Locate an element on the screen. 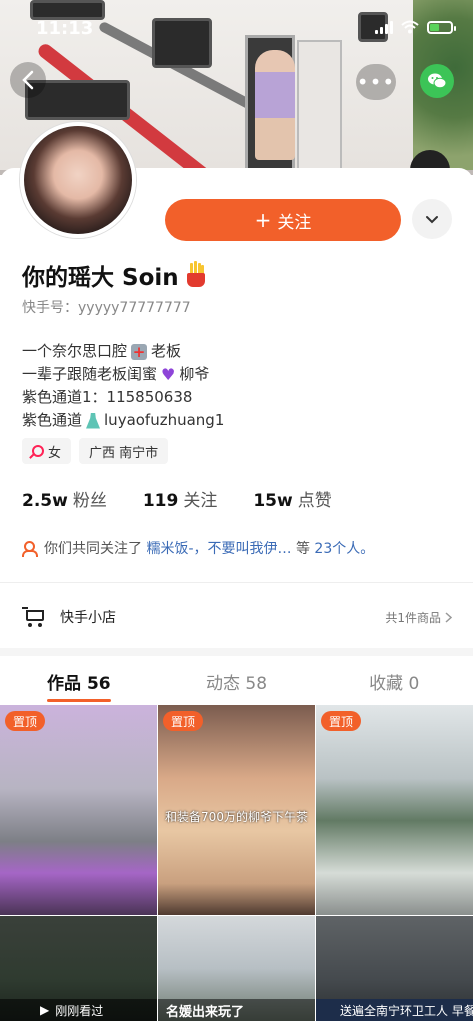  recently-watched-label: 刚刚看过 is located at coordinates (79, 1010).